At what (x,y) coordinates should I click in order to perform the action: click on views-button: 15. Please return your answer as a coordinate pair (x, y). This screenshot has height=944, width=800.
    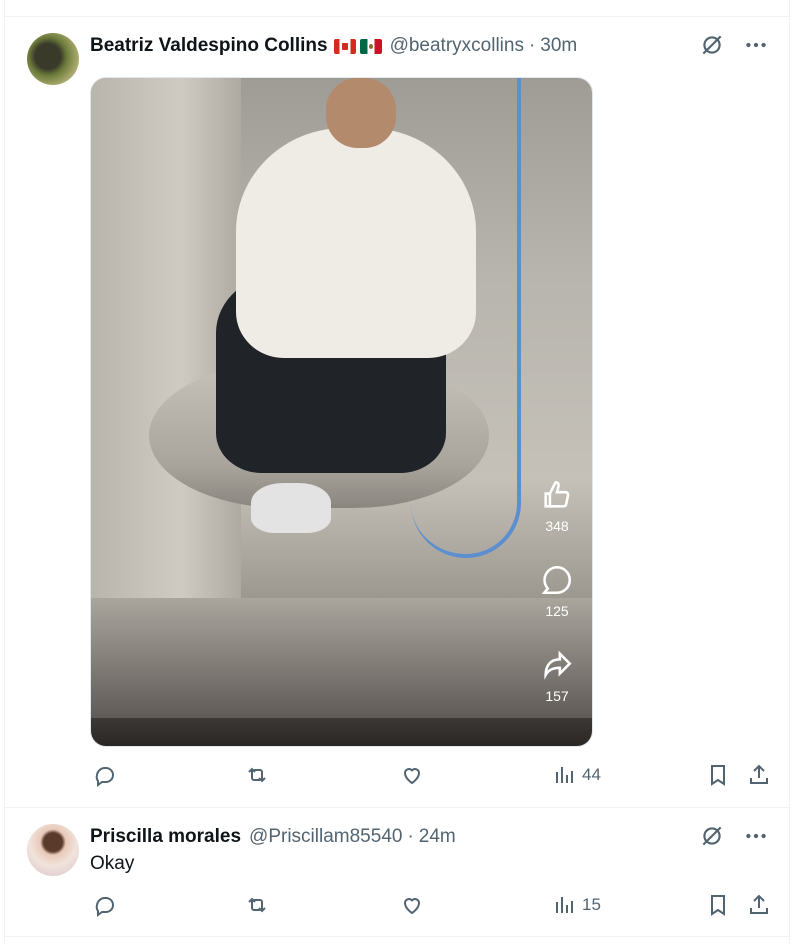
    Looking at the image, I should click on (576, 905).